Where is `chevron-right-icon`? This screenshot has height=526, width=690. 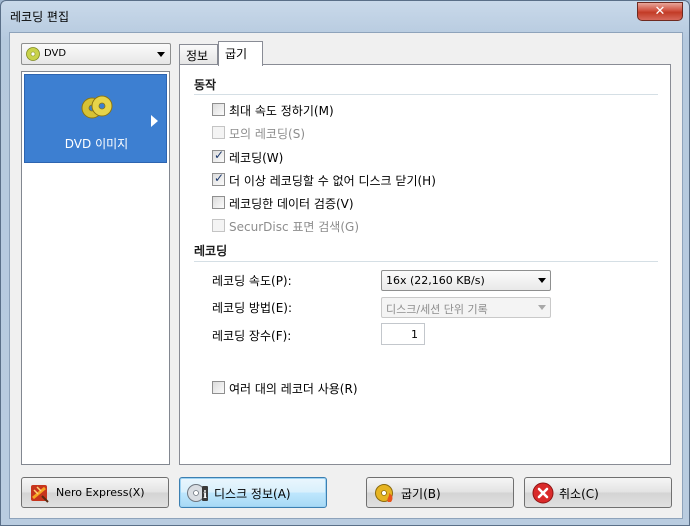
chevron-right-icon is located at coordinates (154, 121).